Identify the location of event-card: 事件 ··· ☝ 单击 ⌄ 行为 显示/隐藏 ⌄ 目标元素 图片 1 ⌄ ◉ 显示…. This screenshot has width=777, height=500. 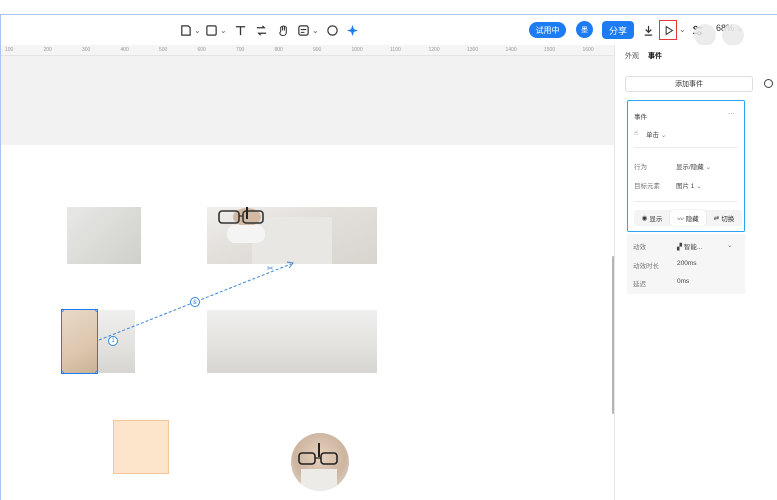
(686, 166).